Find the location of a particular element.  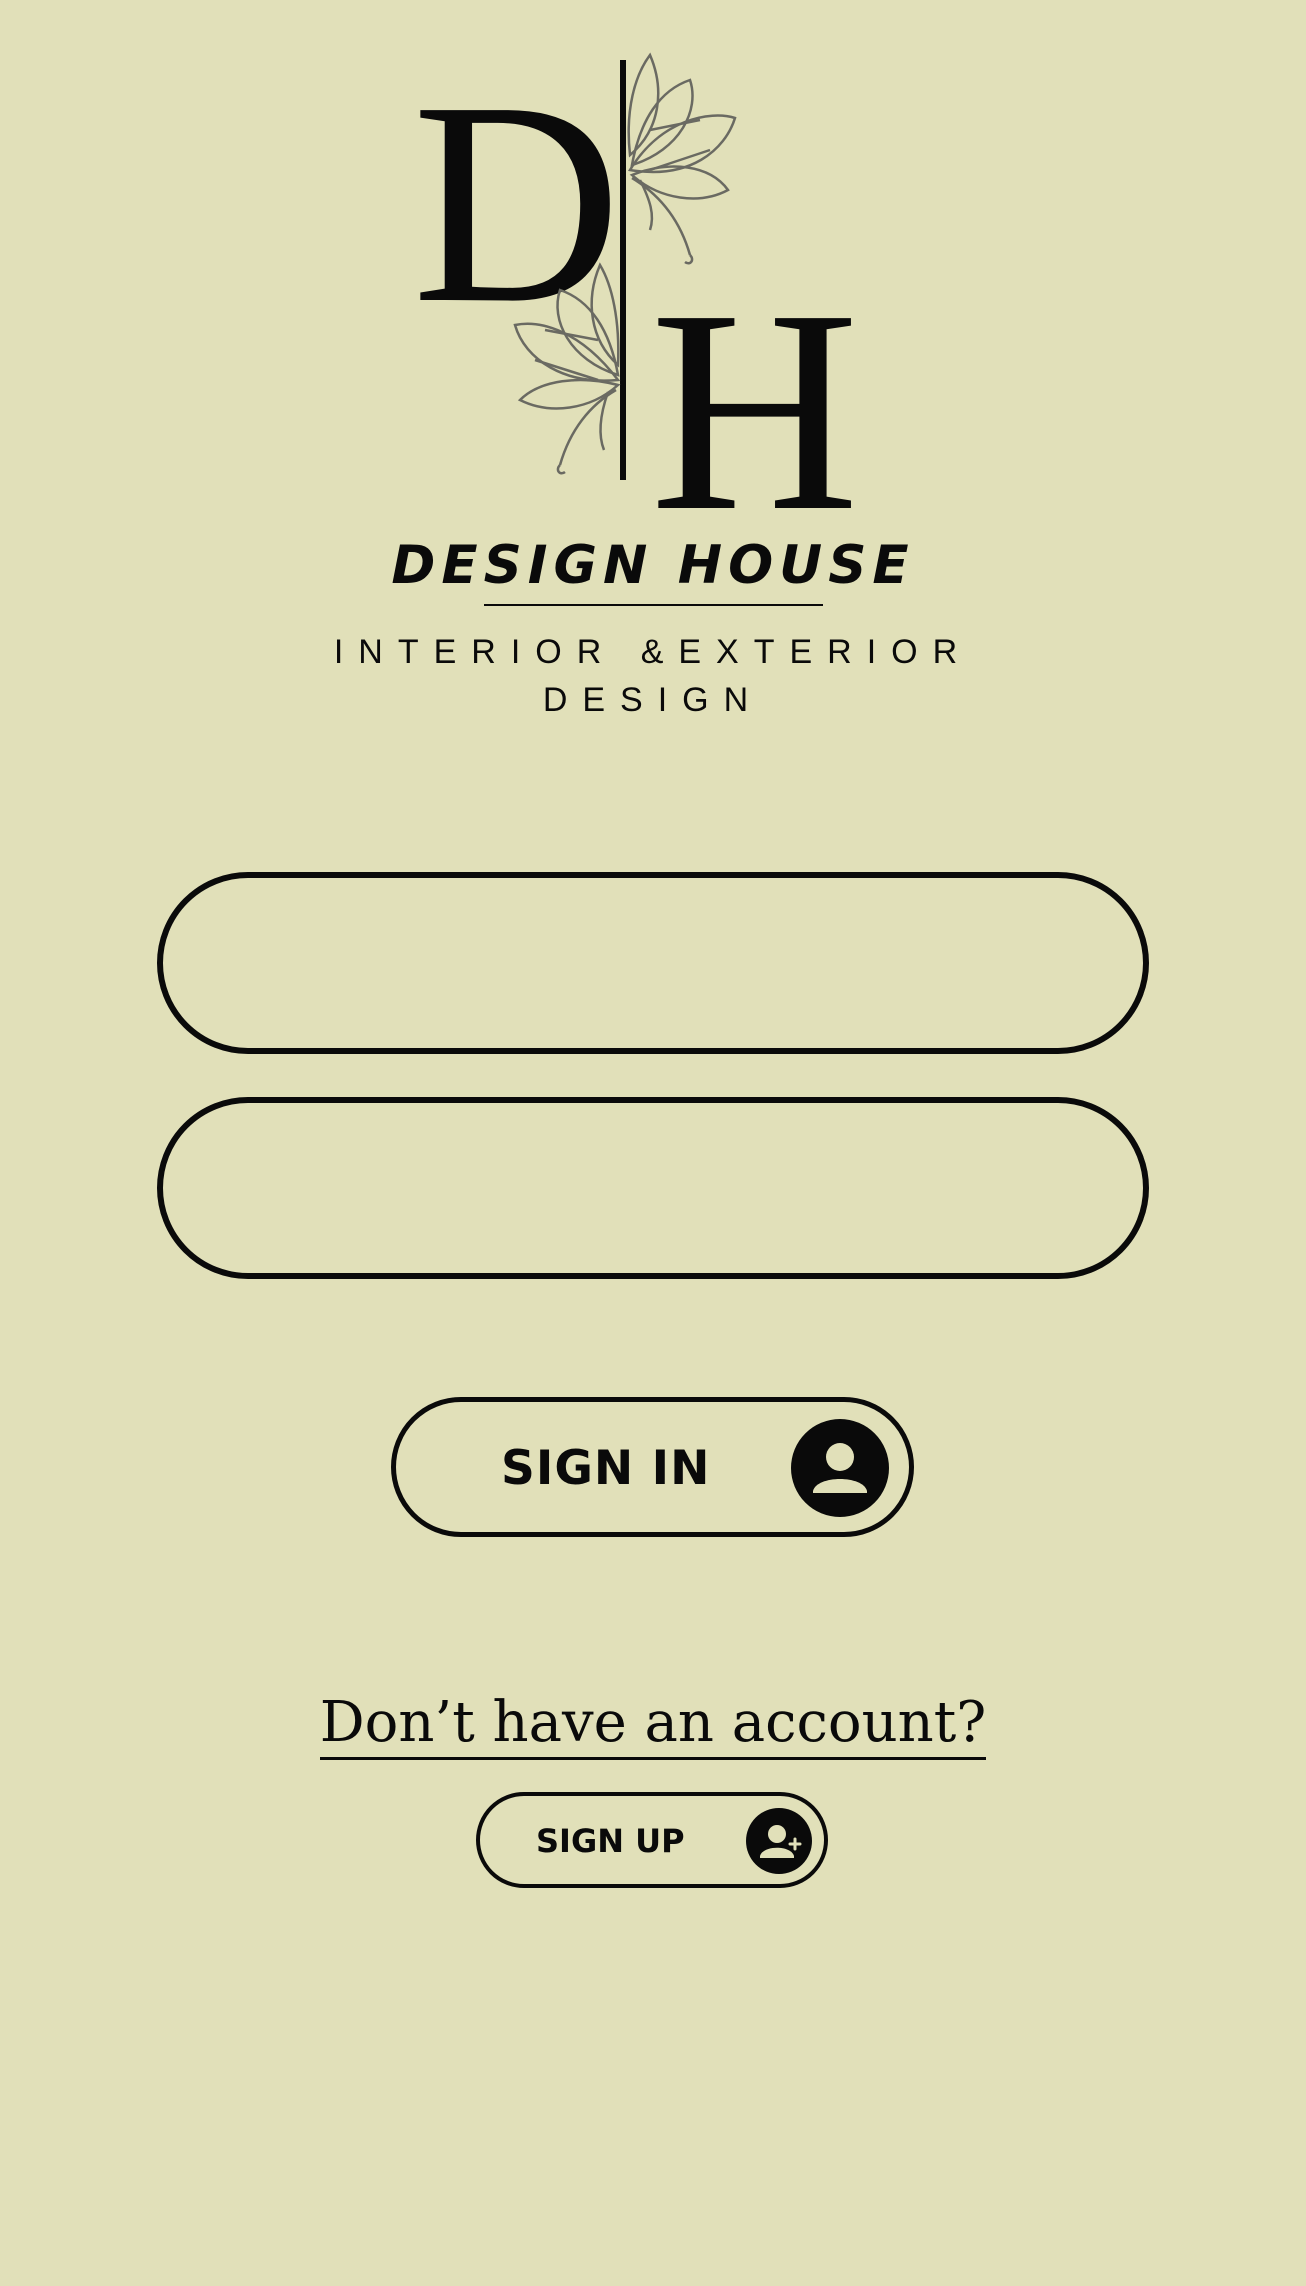

sign-up-label: SIGN UP is located at coordinates (610, 1841).